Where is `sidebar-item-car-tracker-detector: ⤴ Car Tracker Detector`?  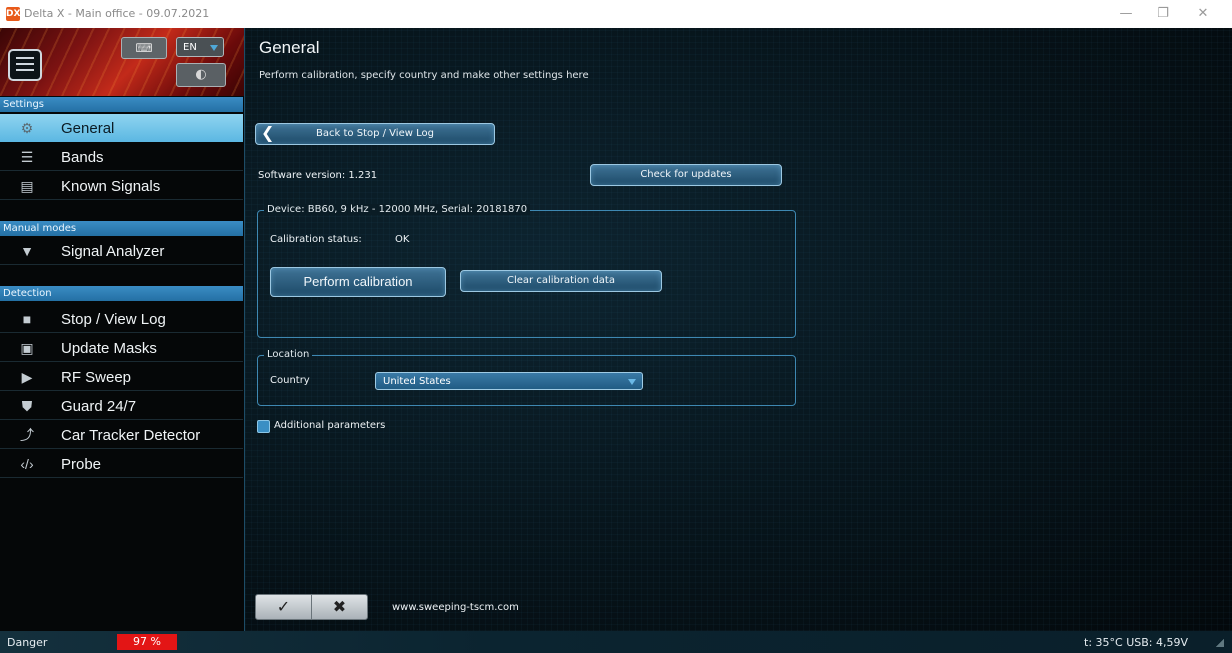 sidebar-item-car-tracker-detector: ⤴ Car Tracker Detector is located at coordinates (121, 435).